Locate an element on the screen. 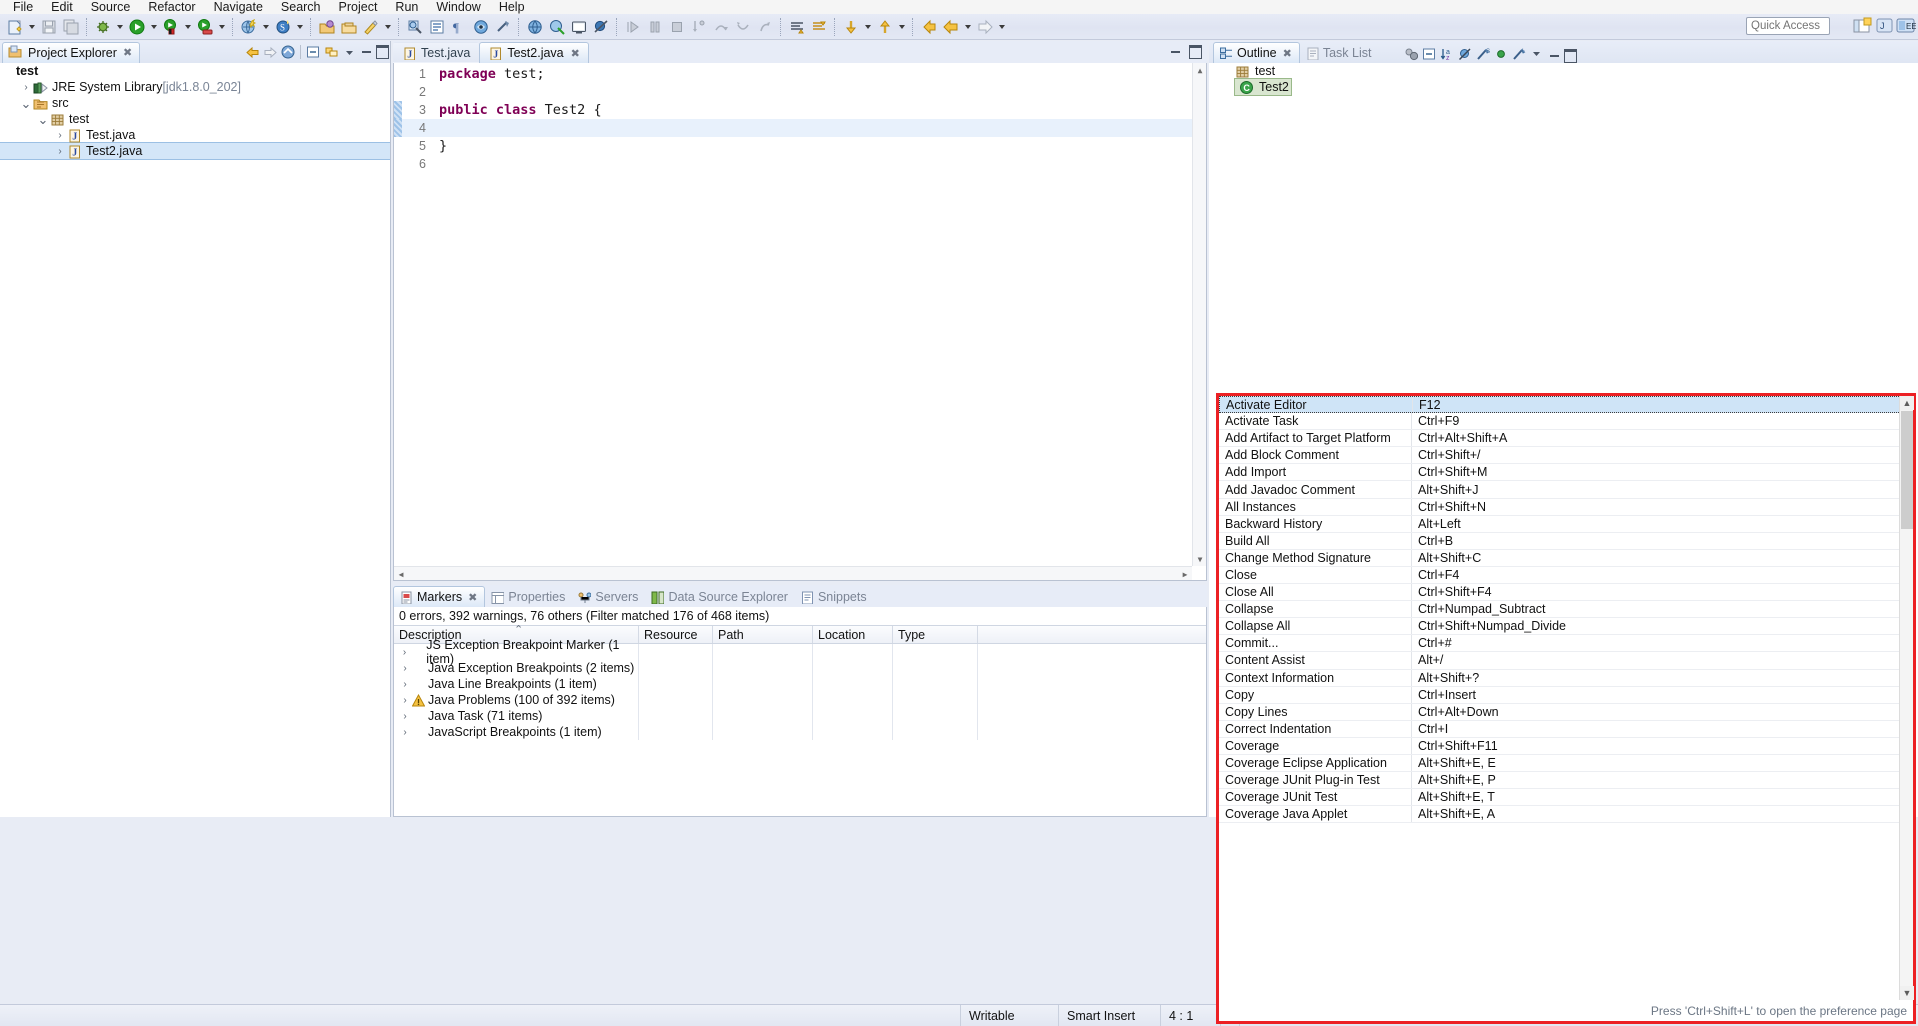  menu-item-run: Run is located at coordinates (406, 7).